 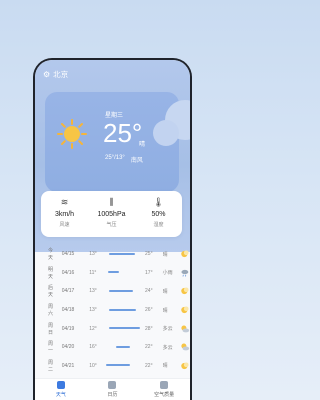 I want to click on tab-weather: 天气, so click(x=61, y=389).